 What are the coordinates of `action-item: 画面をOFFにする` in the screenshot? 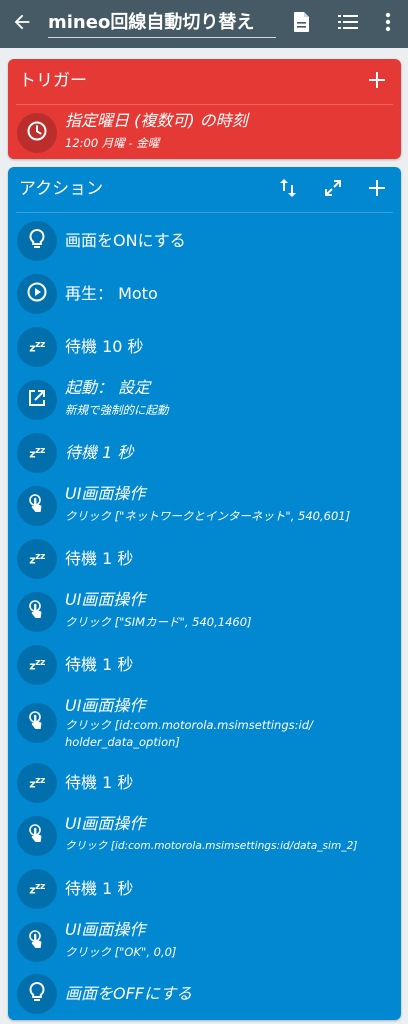 It's located at (204, 995).